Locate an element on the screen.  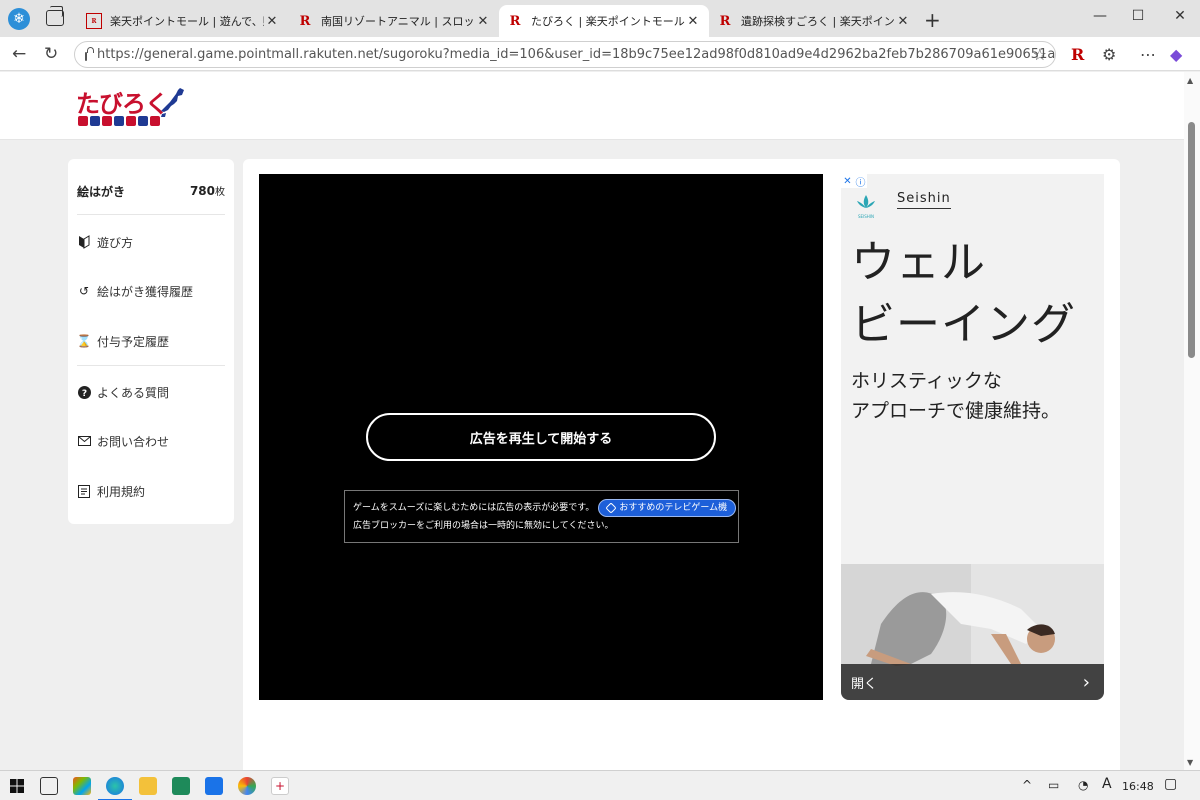
notice-text: ゲームをスムーズに楽しむためには広告の表示が必要です。 is located at coordinates (474, 508).